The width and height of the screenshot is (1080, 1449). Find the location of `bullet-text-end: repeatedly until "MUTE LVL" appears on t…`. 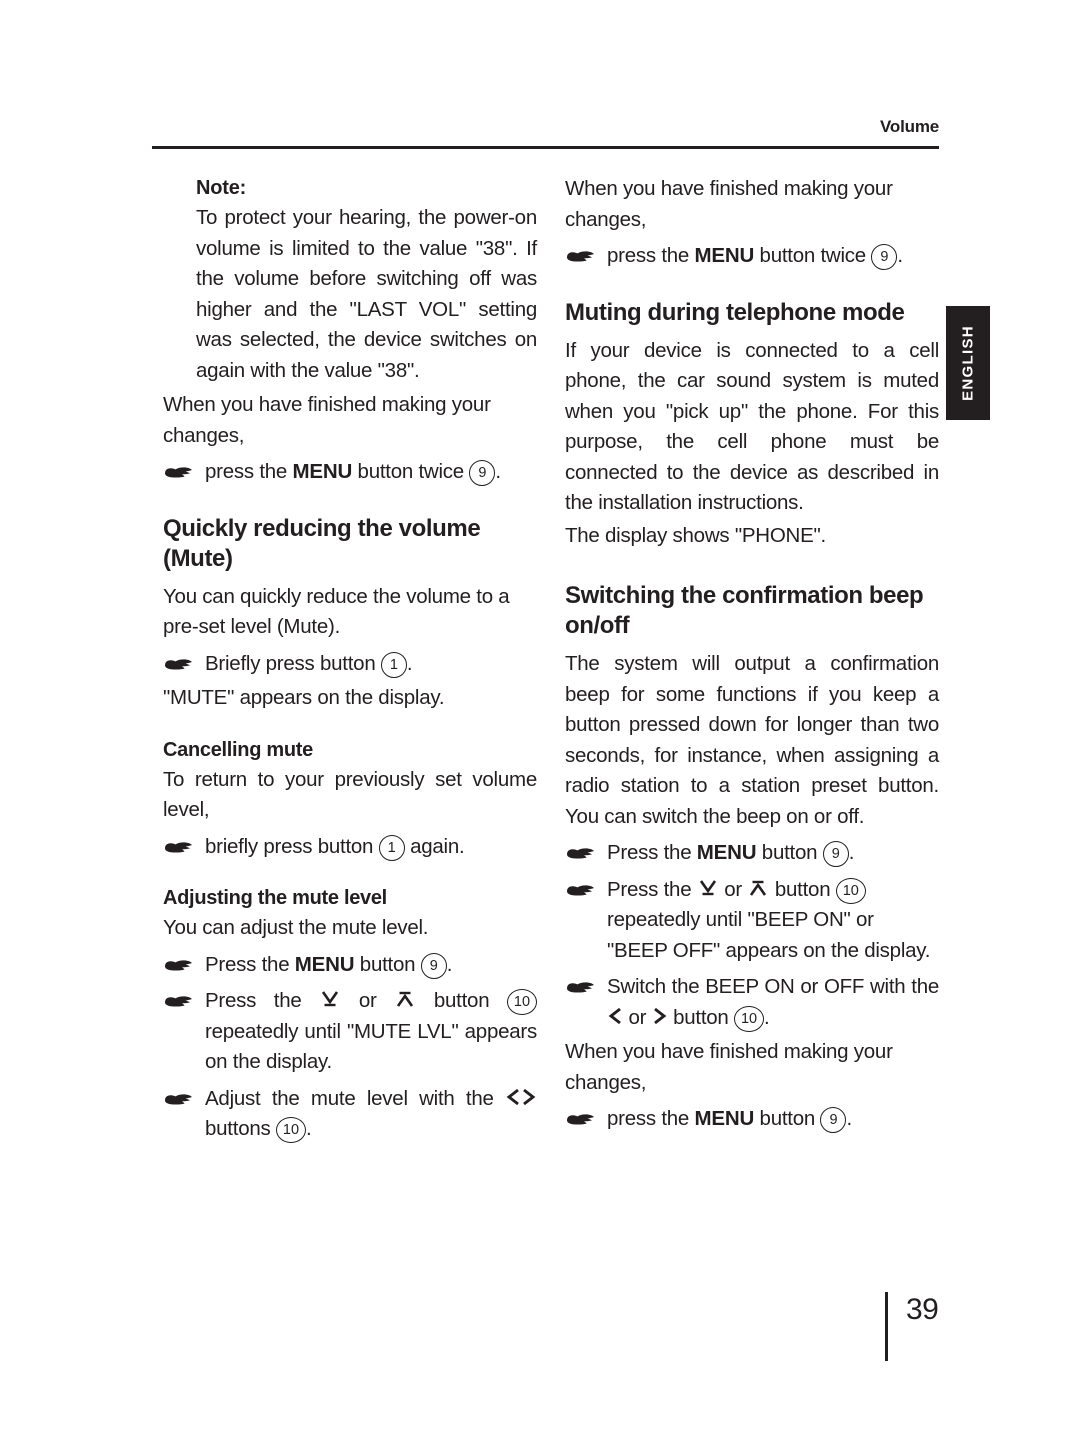

bullet-text-end: repeatedly until "MUTE LVL" appears on t… is located at coordinates (371, 1046).